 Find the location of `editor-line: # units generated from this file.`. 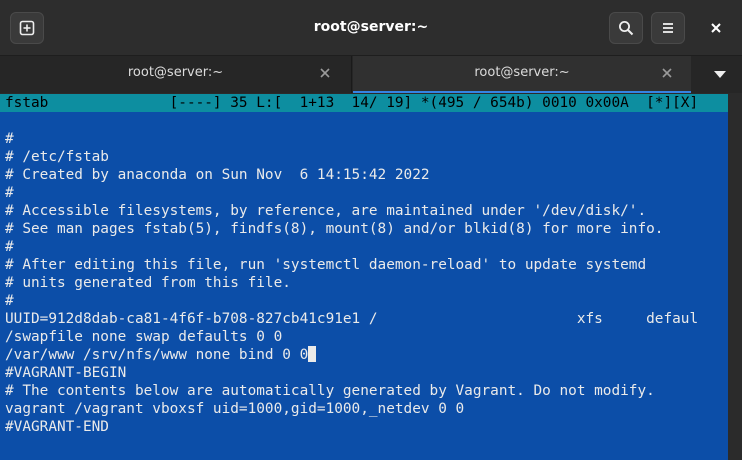

editor-line: # units generated from this file. is located at coordinates (148, 283).